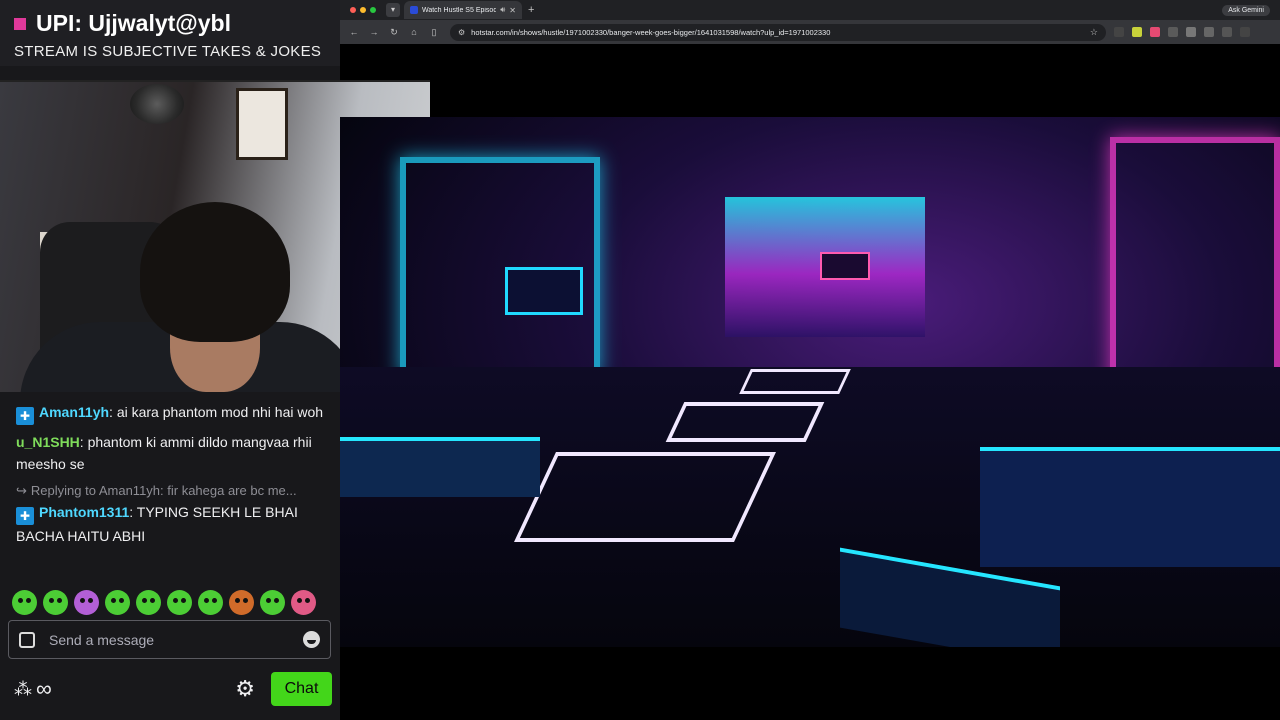 The width and height of the screenshot is (1280, 720). Describe the element at coordinates (1246, 10) in the screenshot. I see `ask-gemini-button: Ask Gemini` at that location.